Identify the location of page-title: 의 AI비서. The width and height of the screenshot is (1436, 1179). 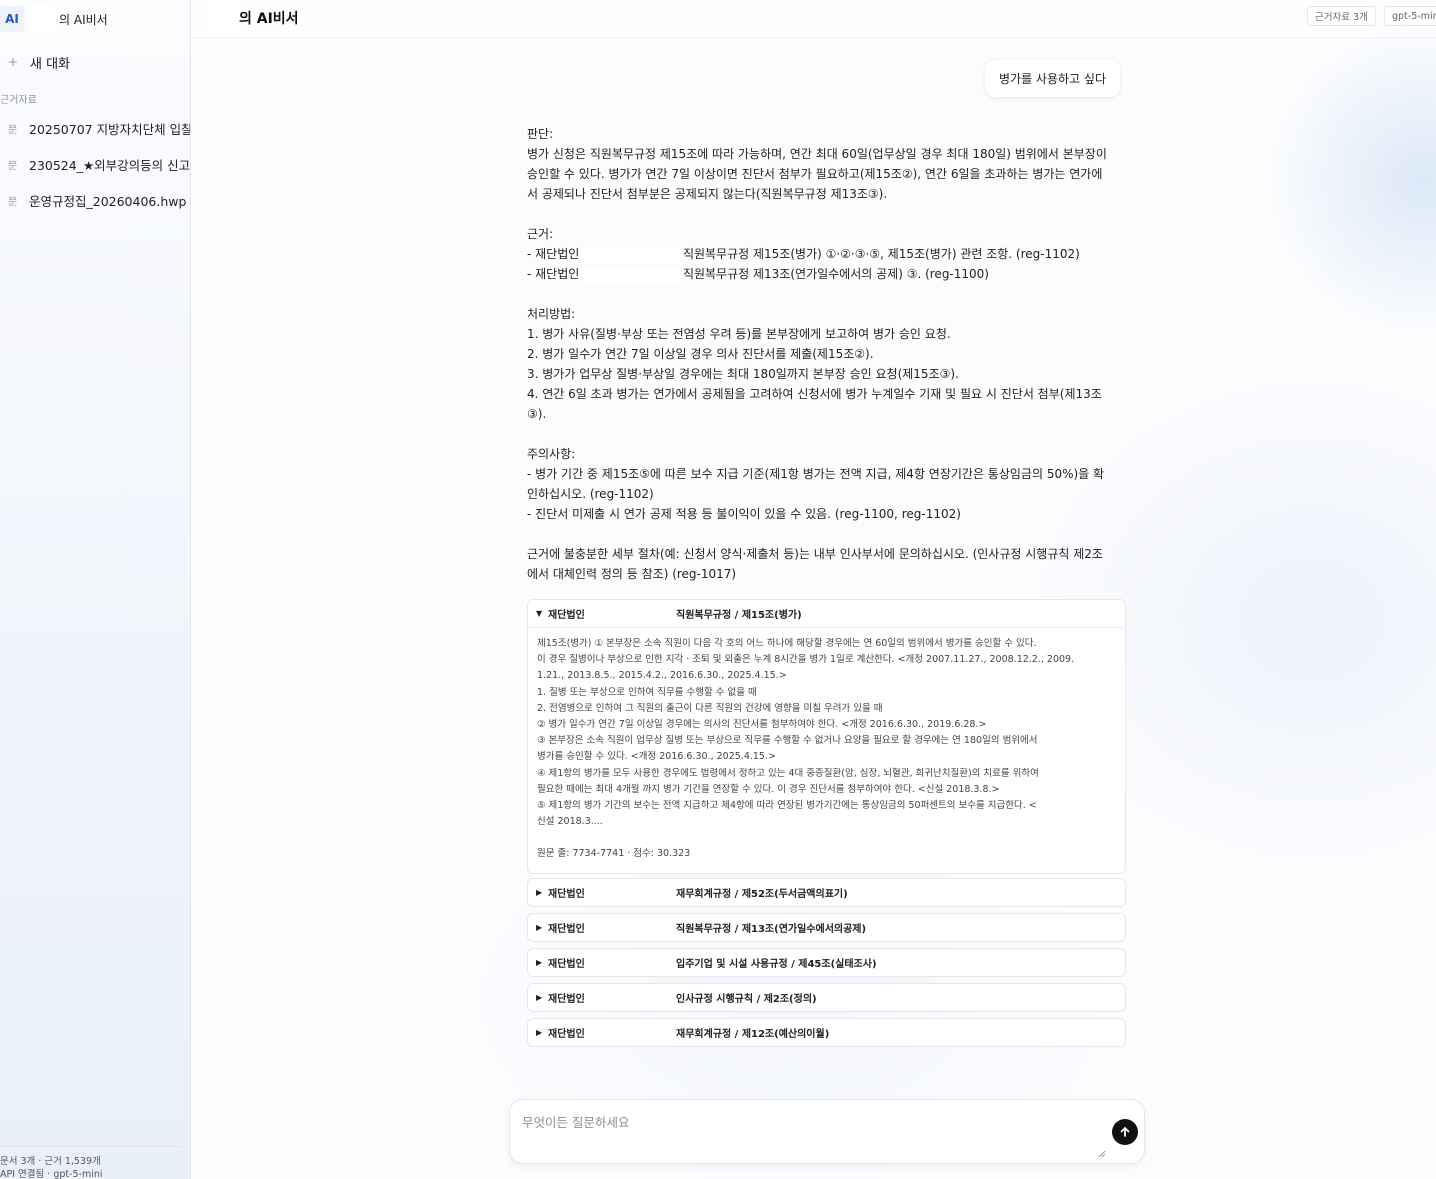
(269, 19).